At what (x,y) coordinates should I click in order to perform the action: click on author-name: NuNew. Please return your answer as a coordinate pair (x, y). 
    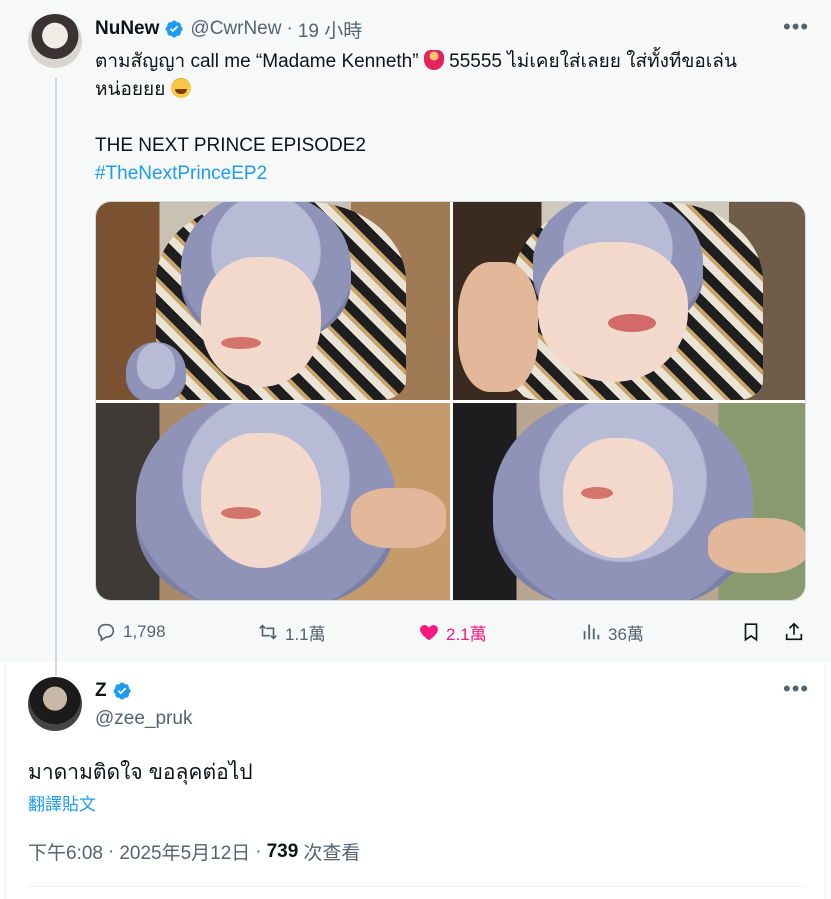
    Looking at the image, I should click on (127, 29).